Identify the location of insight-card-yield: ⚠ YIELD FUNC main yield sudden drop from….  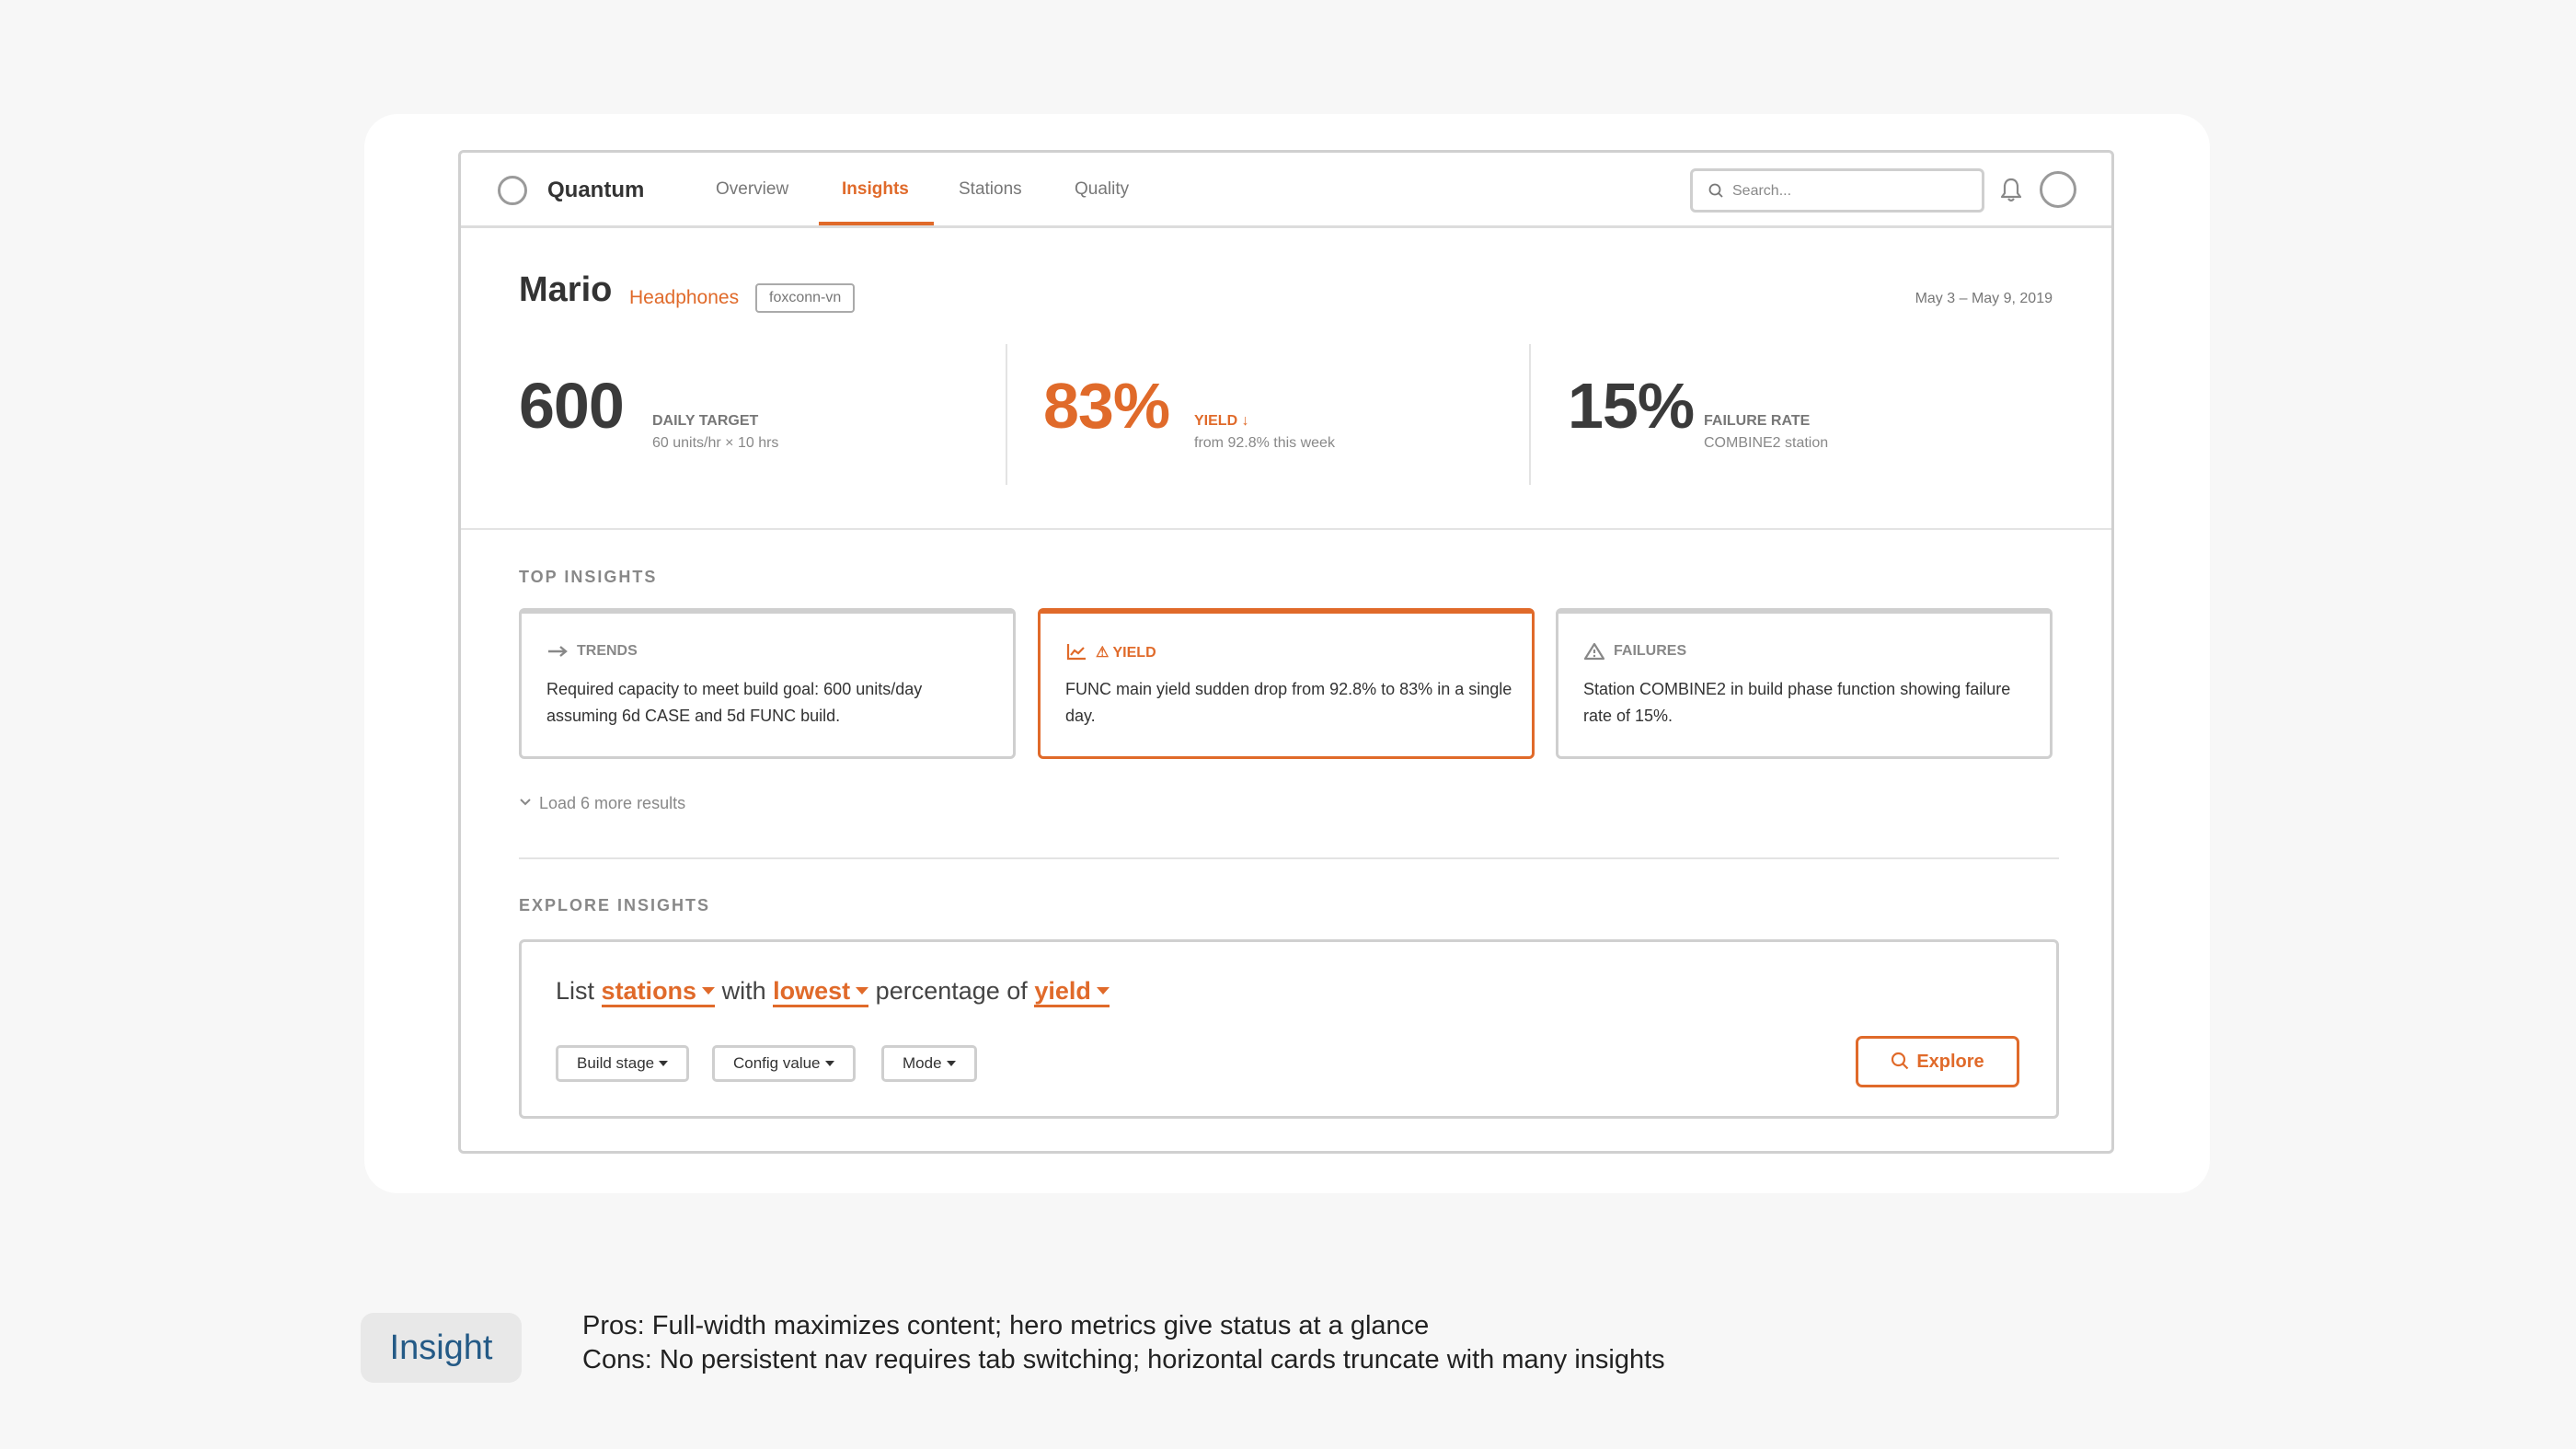
(1286, 683).